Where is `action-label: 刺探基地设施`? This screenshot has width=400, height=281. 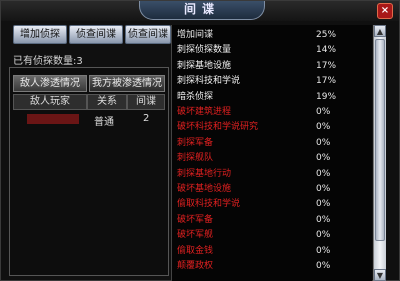
action-label: 刺探基地设施 is located at coordinates (204, 65).